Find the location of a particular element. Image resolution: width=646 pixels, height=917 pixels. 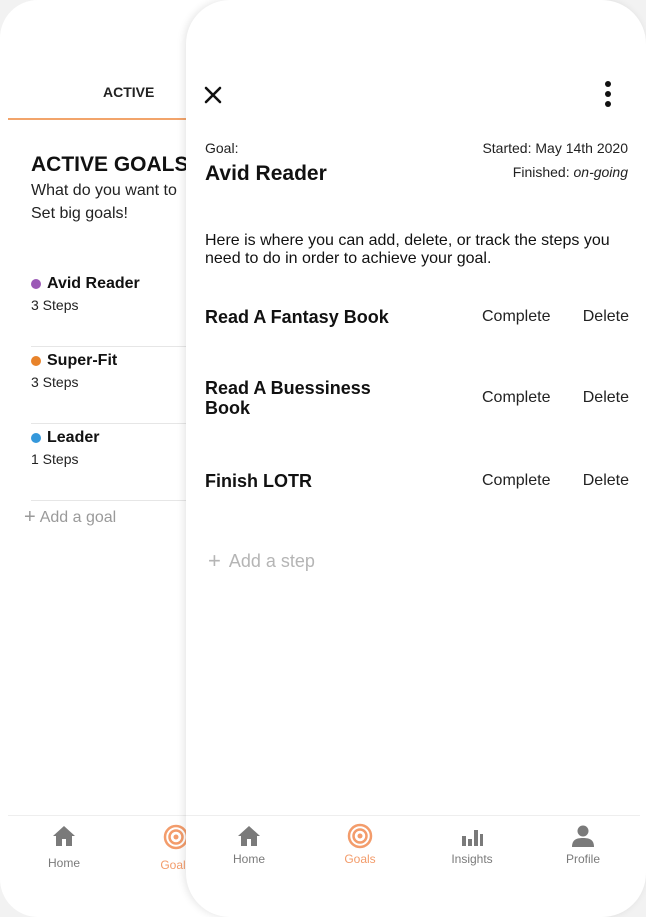

add-goal-button: + Add a goal is located at coordinates (70, 517).